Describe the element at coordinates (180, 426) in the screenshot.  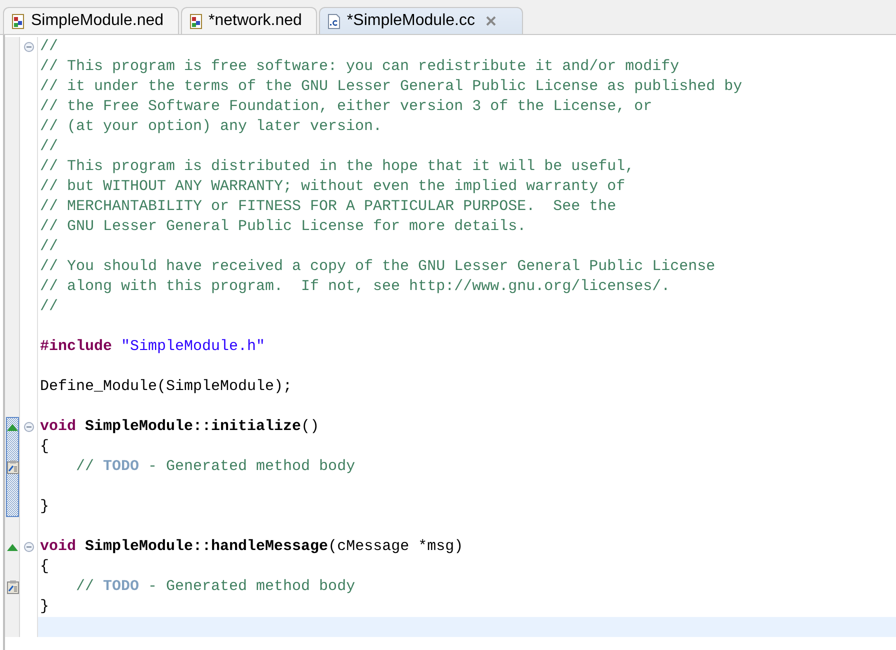
I see `code-line: void SimpleModule::initialize()` at that location.